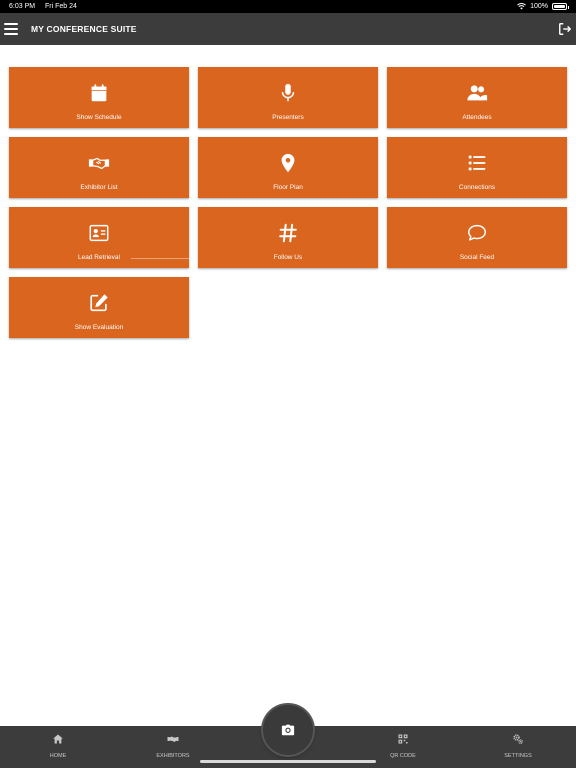 This screenshot has height=768, width=576. What do you see at coordinates (99, 327) in the screenshot?
I see `tile-label: Show Evaluation` at bounding box center [99, 327].